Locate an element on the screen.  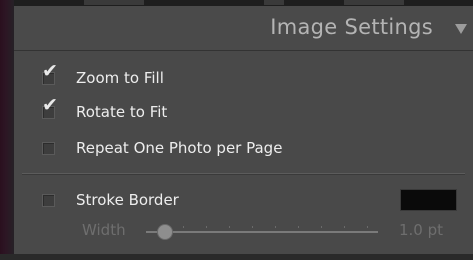
stroke-border-label: Stroke Border is located at coordinates (127, 200).